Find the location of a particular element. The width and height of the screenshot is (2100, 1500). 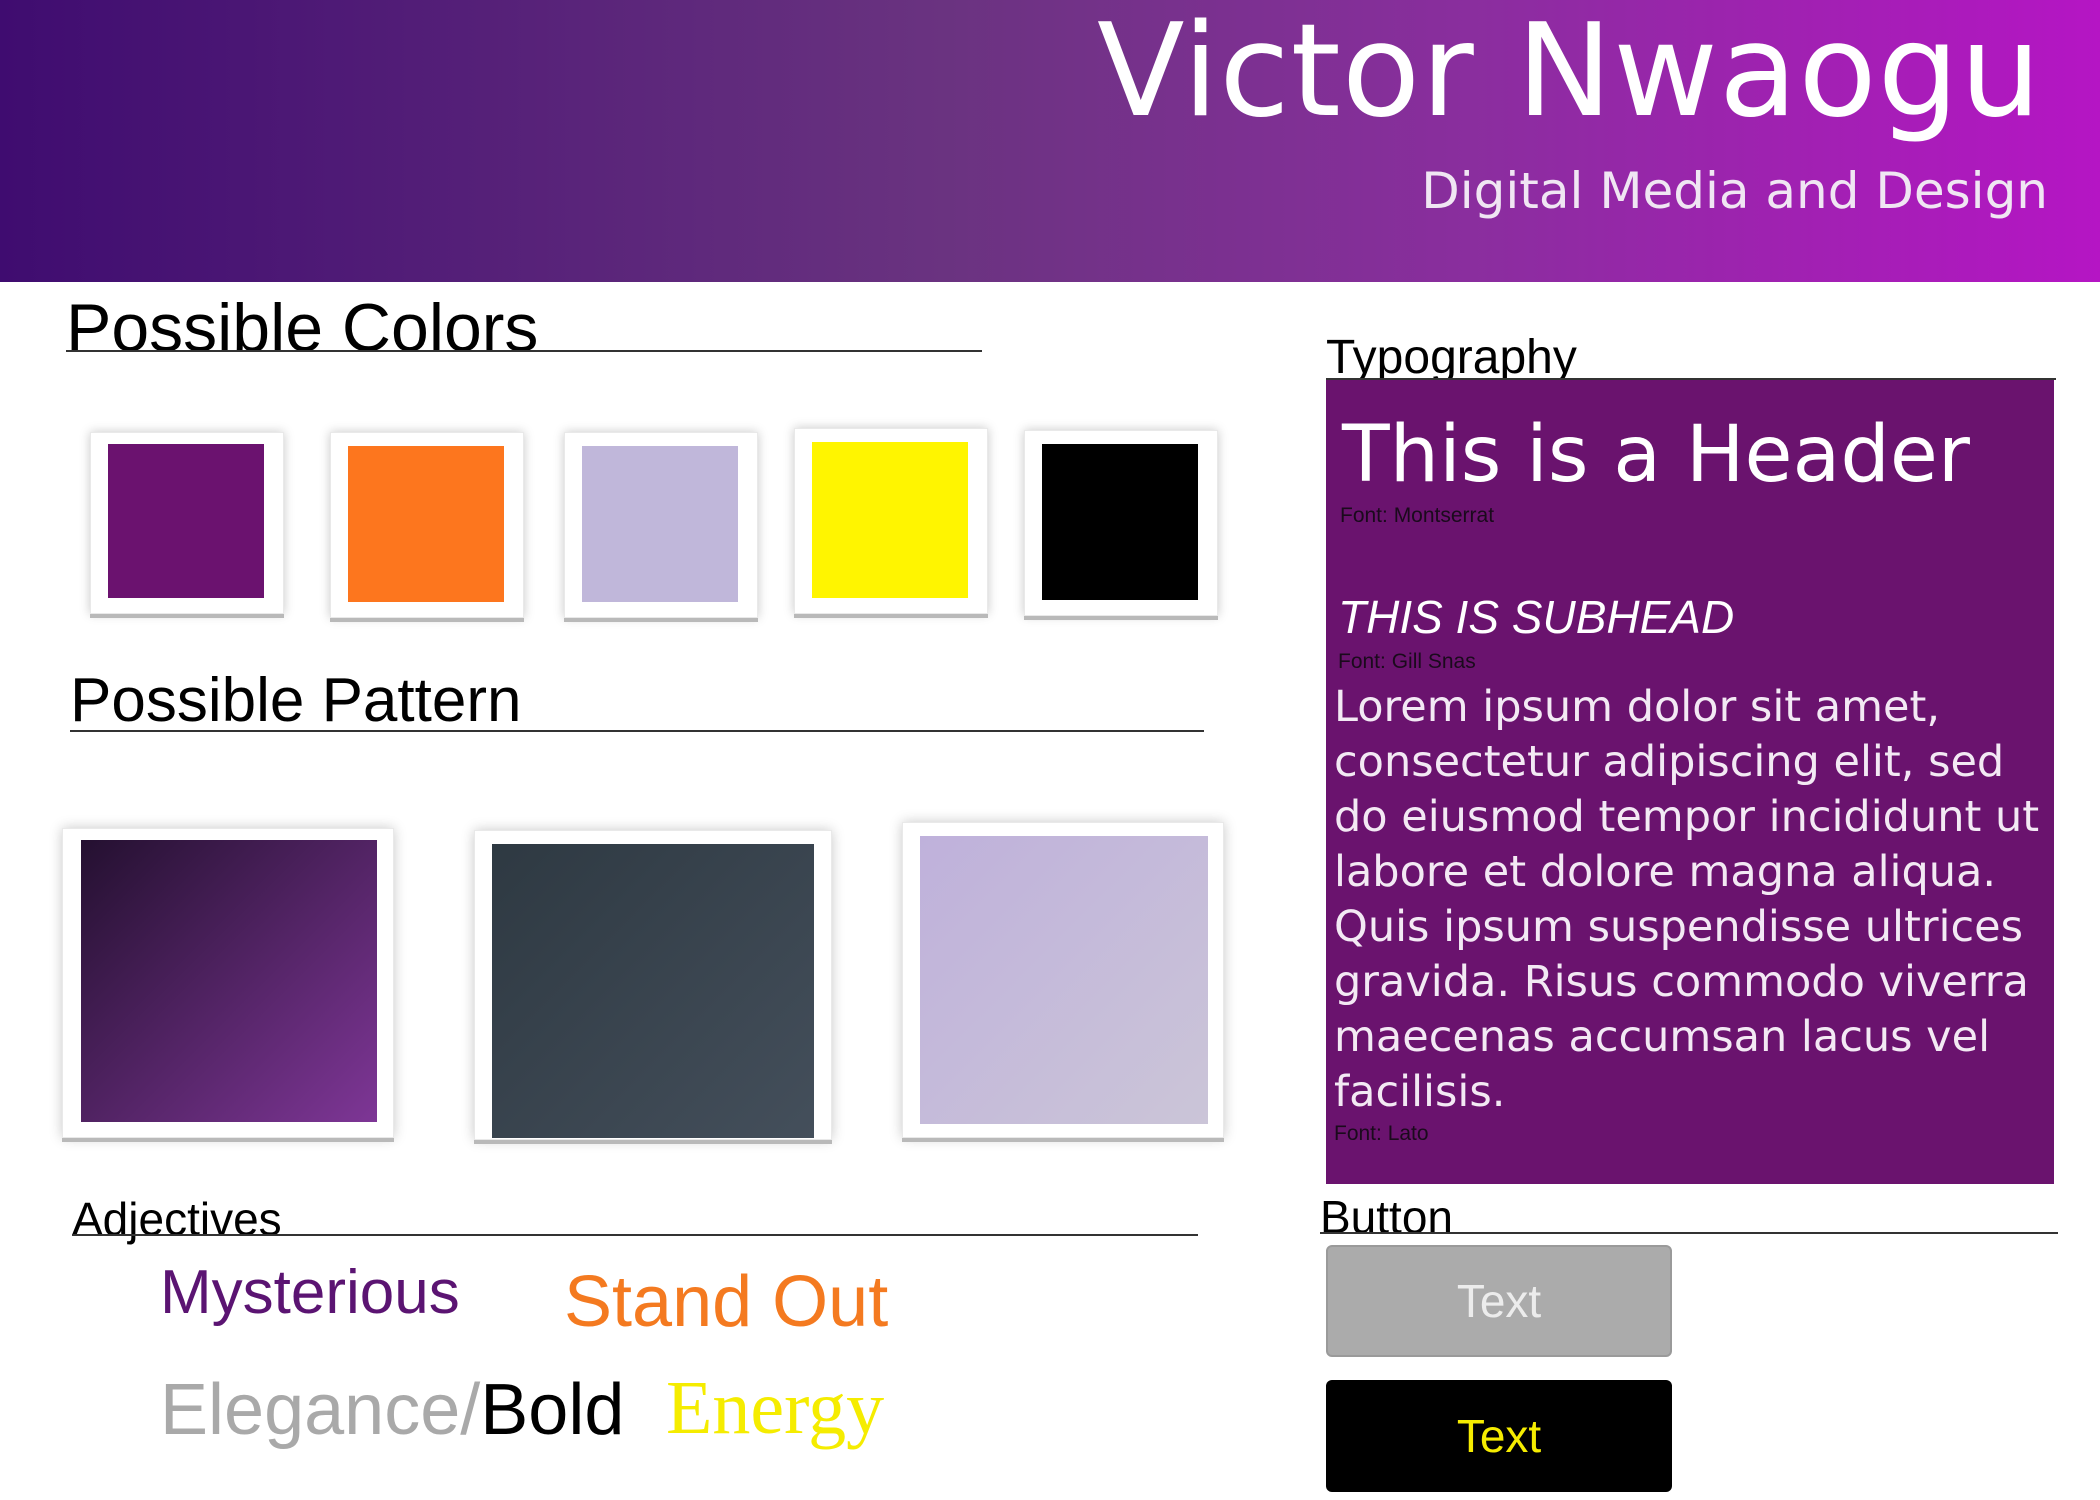

adjective-energy: Energy is located at coordinates (775, 1408).